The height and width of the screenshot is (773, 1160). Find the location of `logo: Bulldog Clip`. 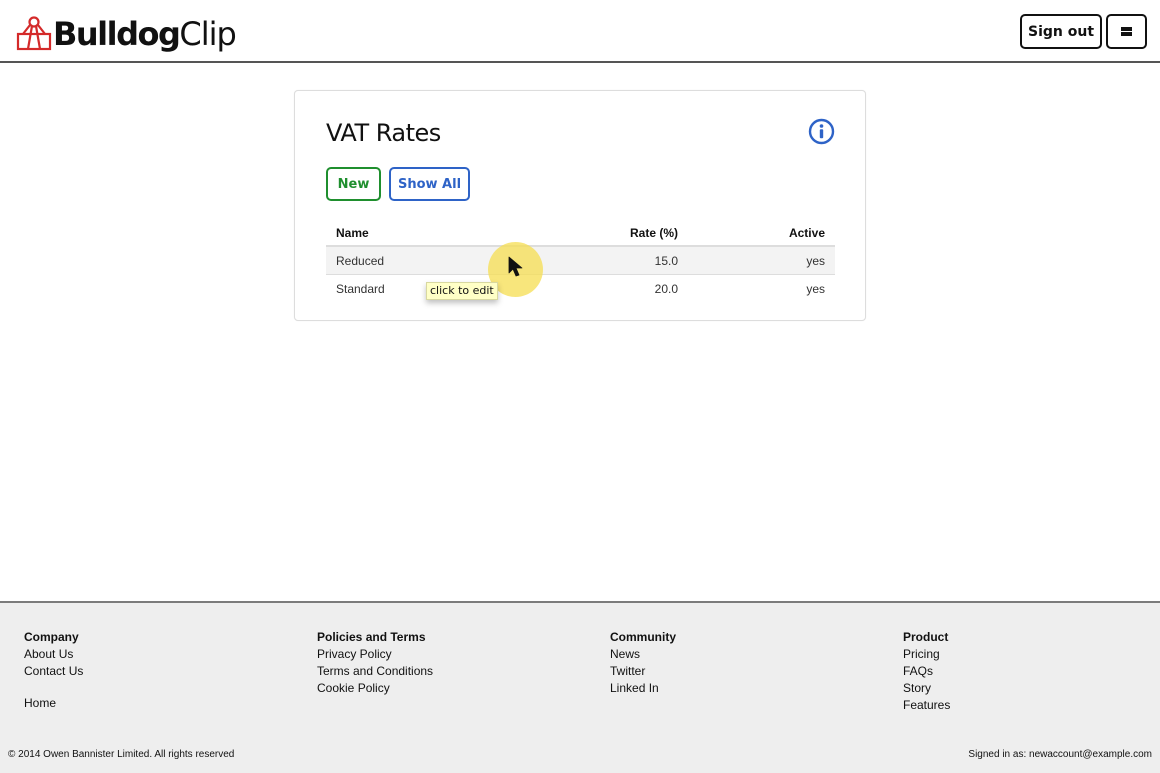

logo: Bulldog Clip is located at coordinates (126, 34).